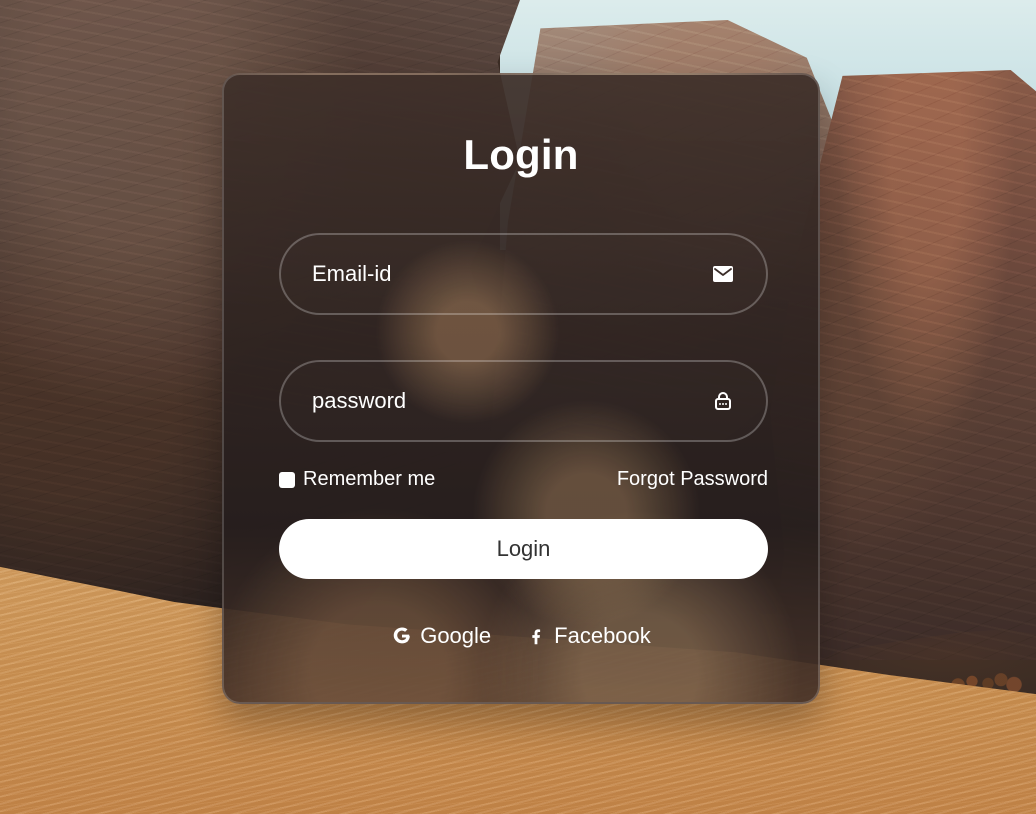 This screenshot has width=1036, height=814. Describe the element at coordinates (402, 636) in the screenshot. I see `google-icon` at that location.